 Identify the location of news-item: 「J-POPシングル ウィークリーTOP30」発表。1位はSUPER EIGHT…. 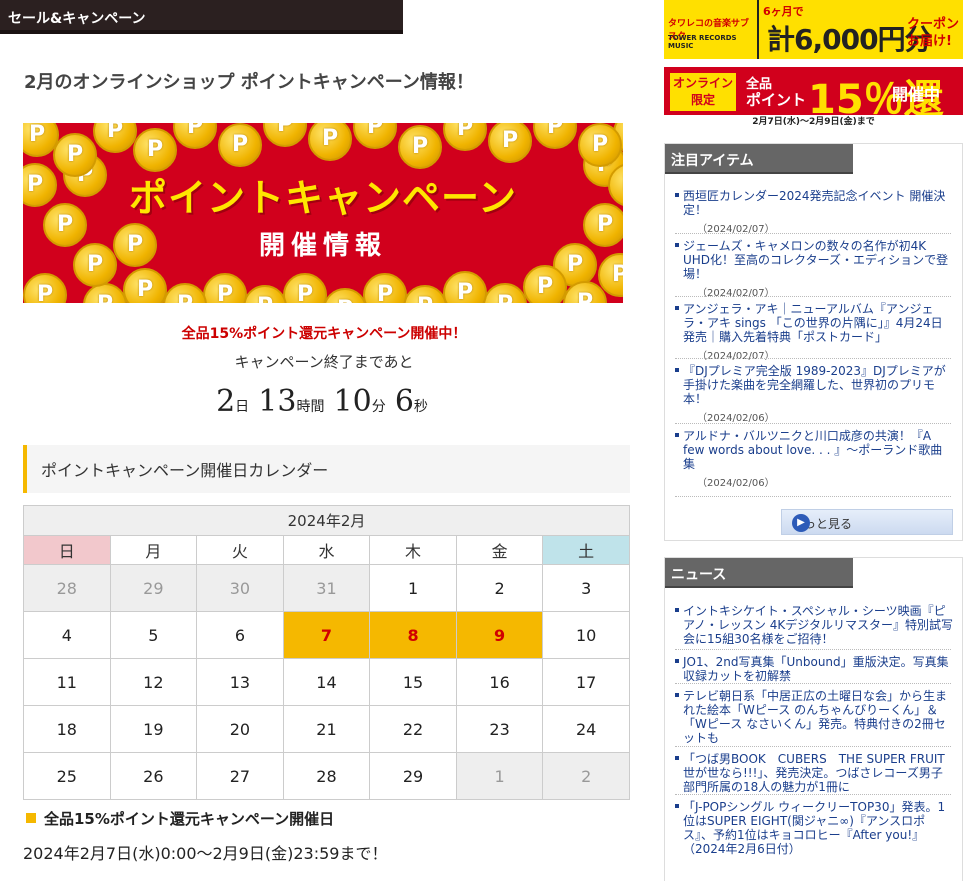
(814, 828).